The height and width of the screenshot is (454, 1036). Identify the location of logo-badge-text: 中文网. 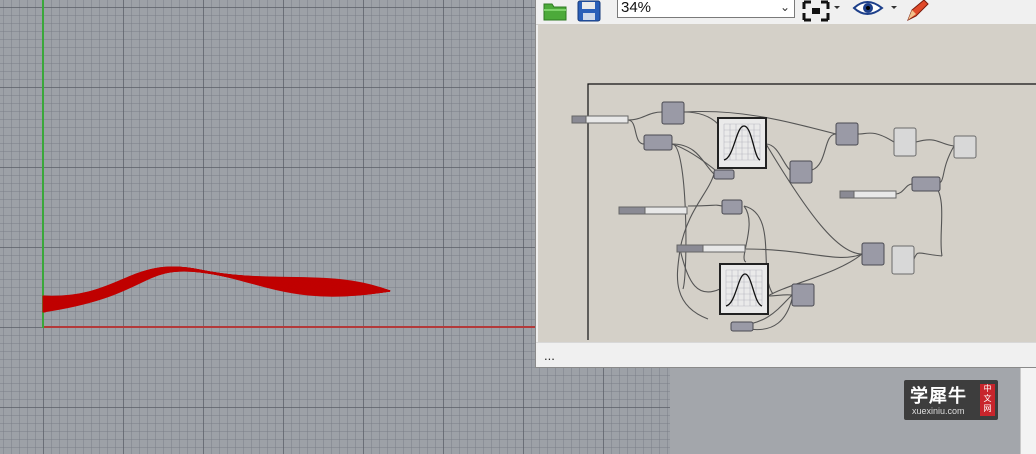
(987, 398).